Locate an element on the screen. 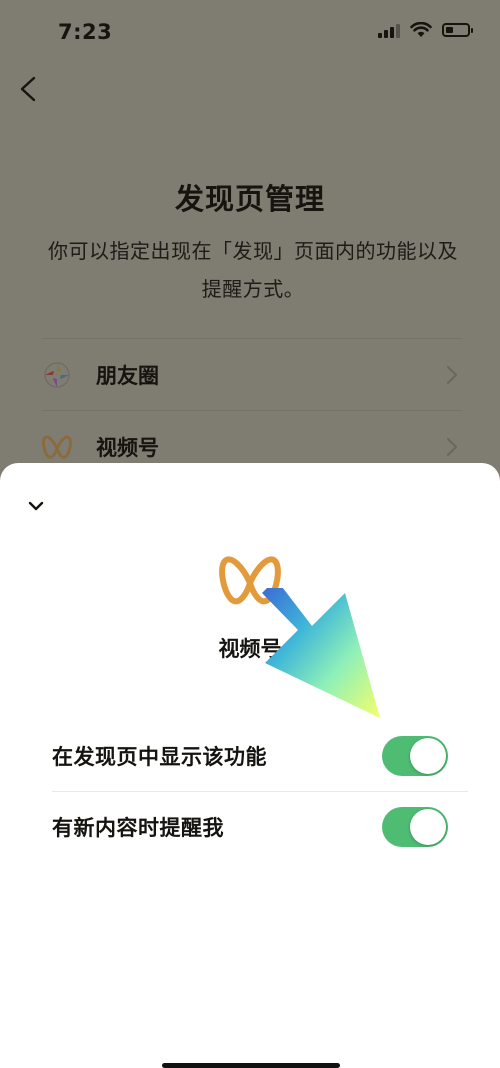 The width and height of the screenshot is (500, 1068). new-content-reminder-toggle is located at coordinates (415, 827).